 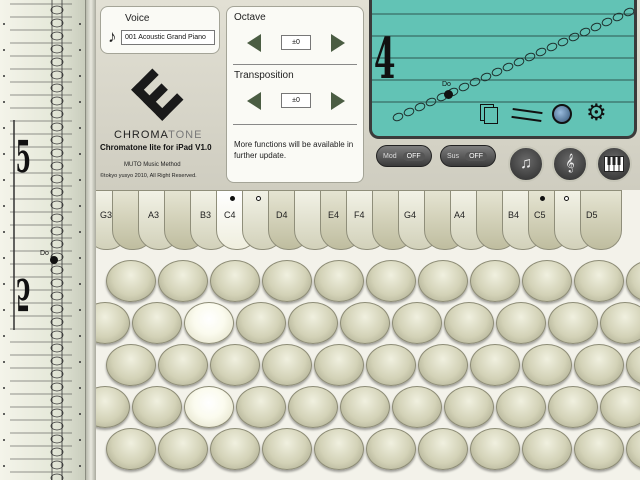 I want to click on pages-icon, so click(x=489, y=114).